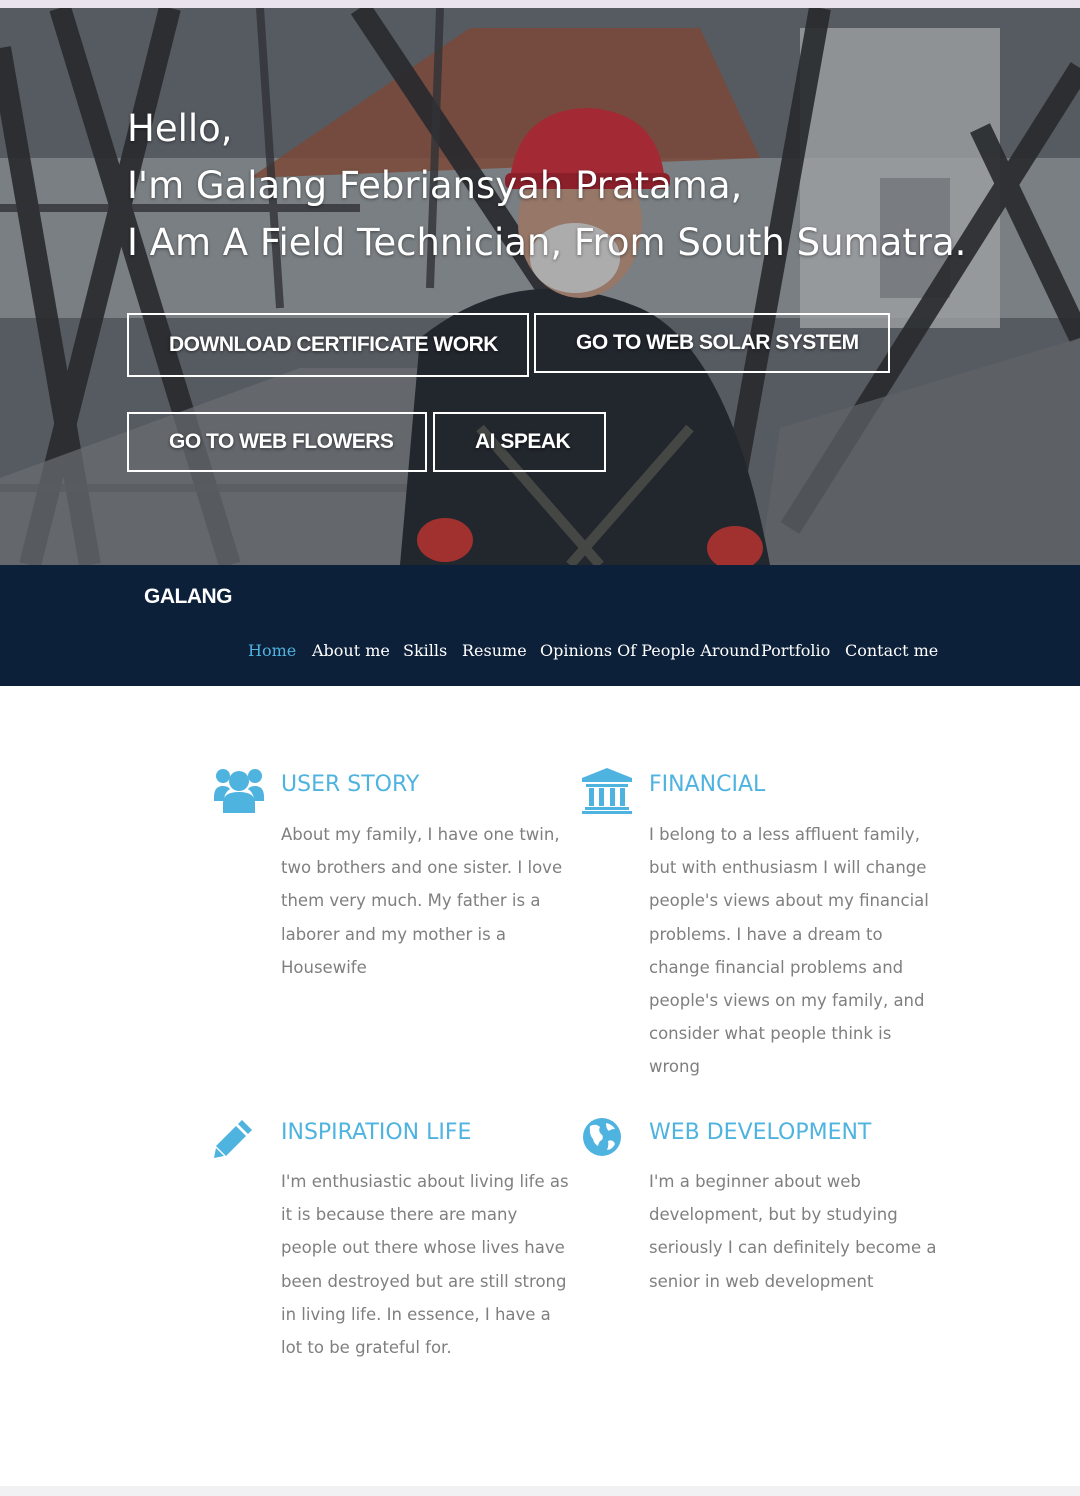  I want to click on pencil-icon, so click(233, 1139).